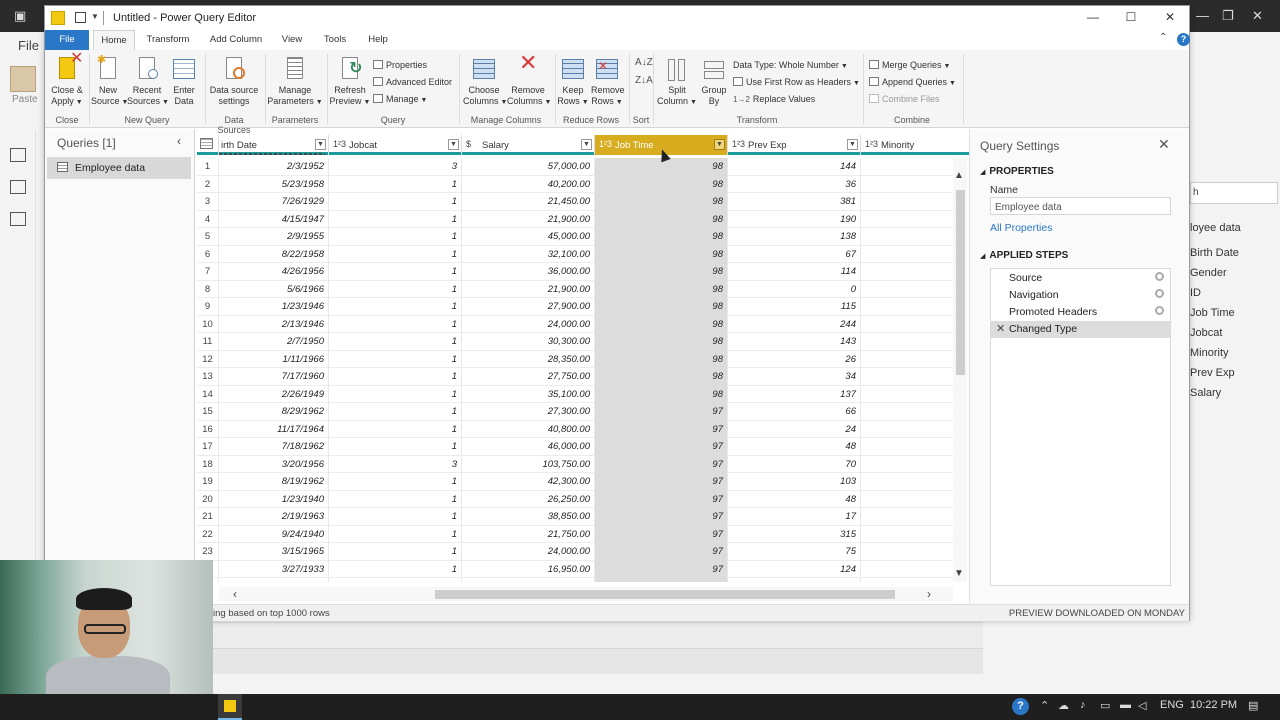  I want to click on row-number: 5, so click(208, 237).